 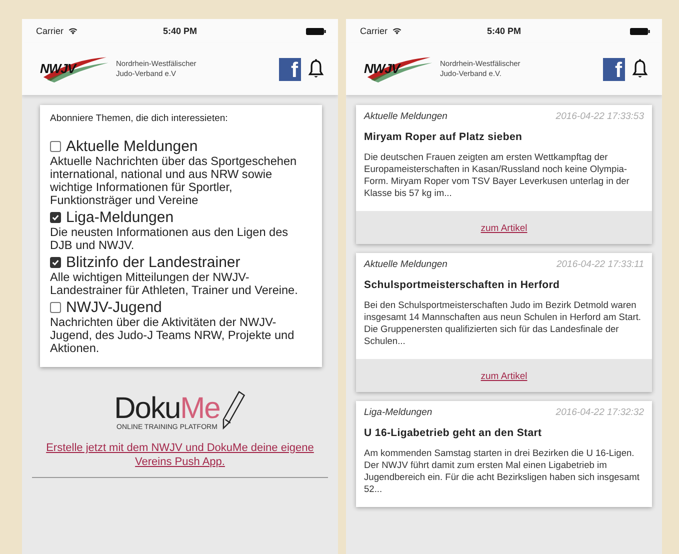 I want to click on dokume-logo-text: Me, so click(x=200, y=408).